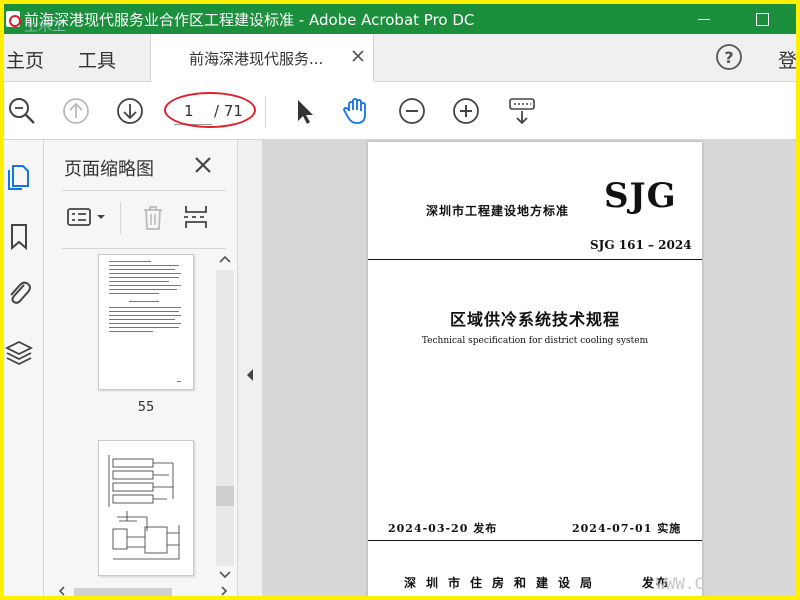 The height and width of the screenshot is (600, 800). What do you see at coordinates (627, 528) in the screenshot?
I see `implementation-date: 2024-07-01 实施` at bounding box center [627, 528].